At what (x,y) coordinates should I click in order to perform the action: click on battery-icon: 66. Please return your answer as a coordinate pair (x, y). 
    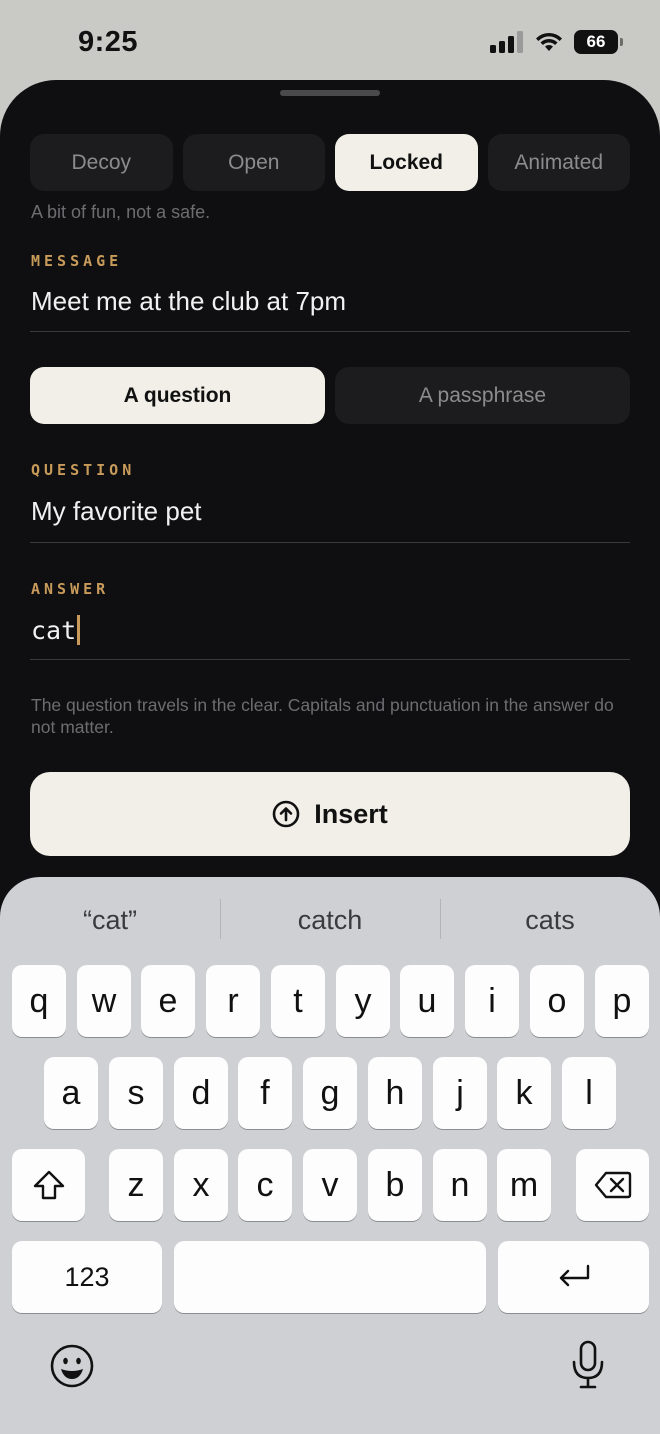
    Looking at the image, I should click on (598, 42).